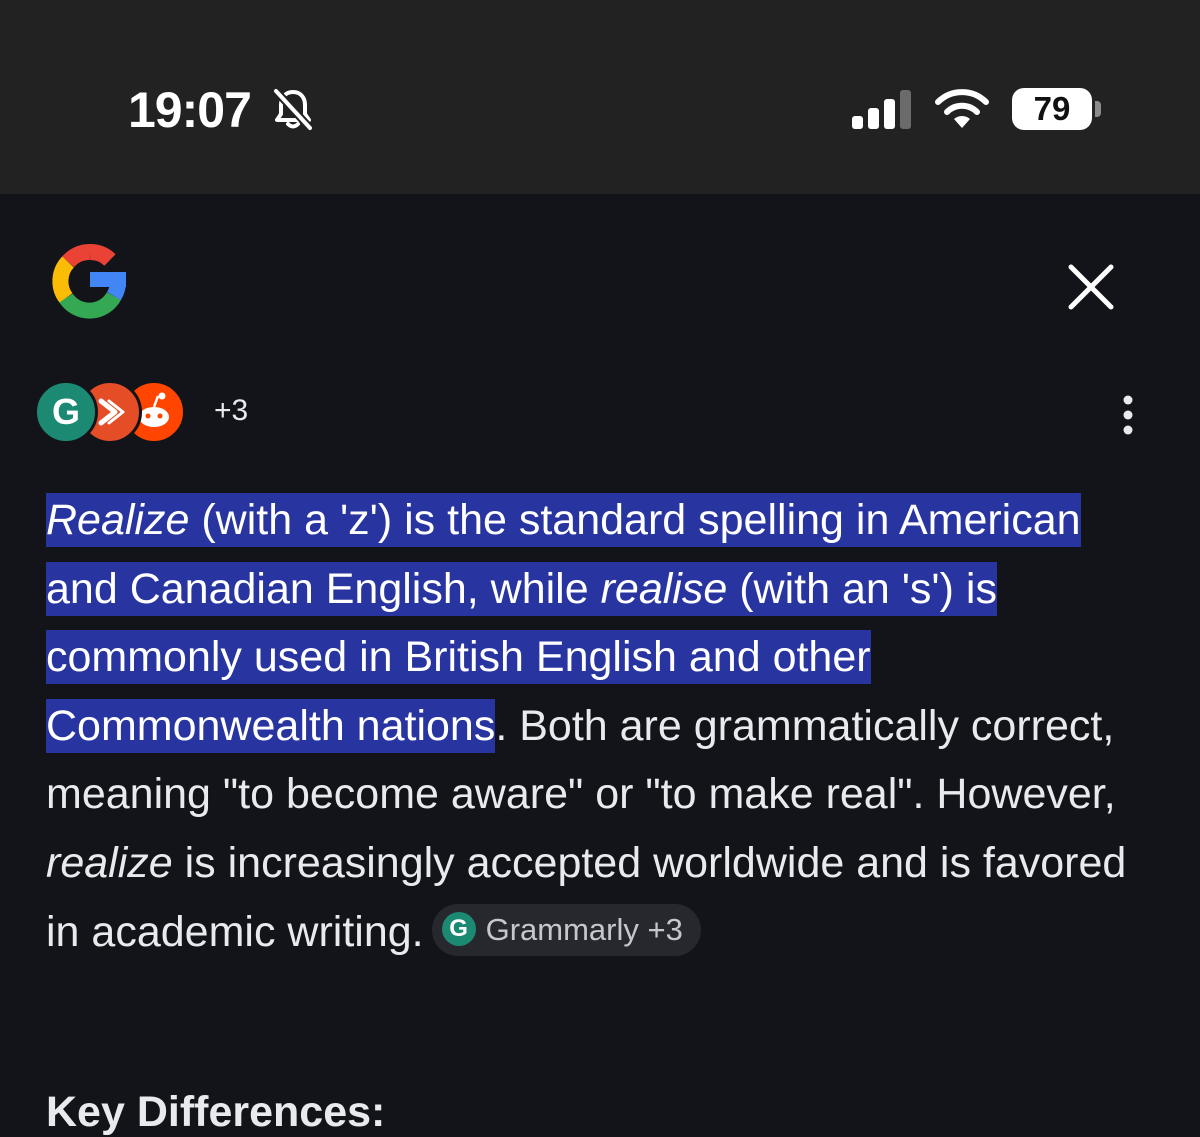 The height and width of the screenshot is (1137, 1200). What do you see at coordinates (1098, 109) in the screenshot?
I see `battery-tip` at bounding box center [1098, 109].